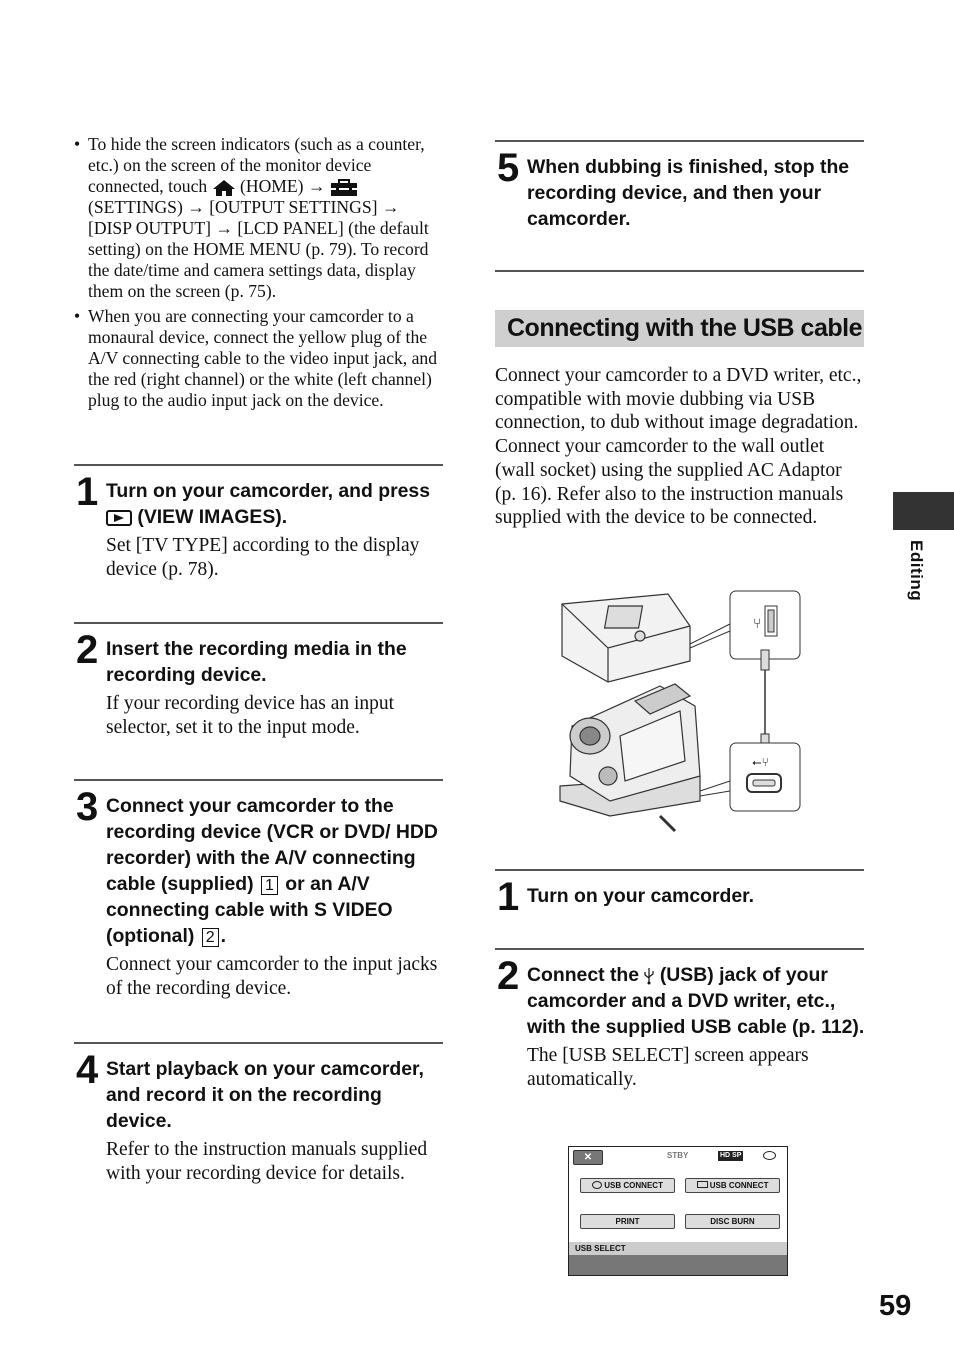 Image resolution: width=954 pixels, height=1357 pixels. What do you see at coordinates (649, 976) in the screenshot?
I see `usb-icon` at bounding box center [649, 976].